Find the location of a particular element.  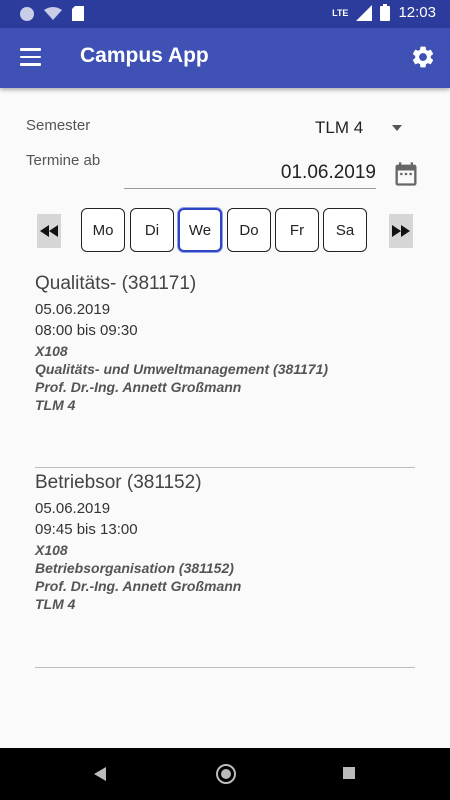

next-week-button is located at coordinates (401, 231).